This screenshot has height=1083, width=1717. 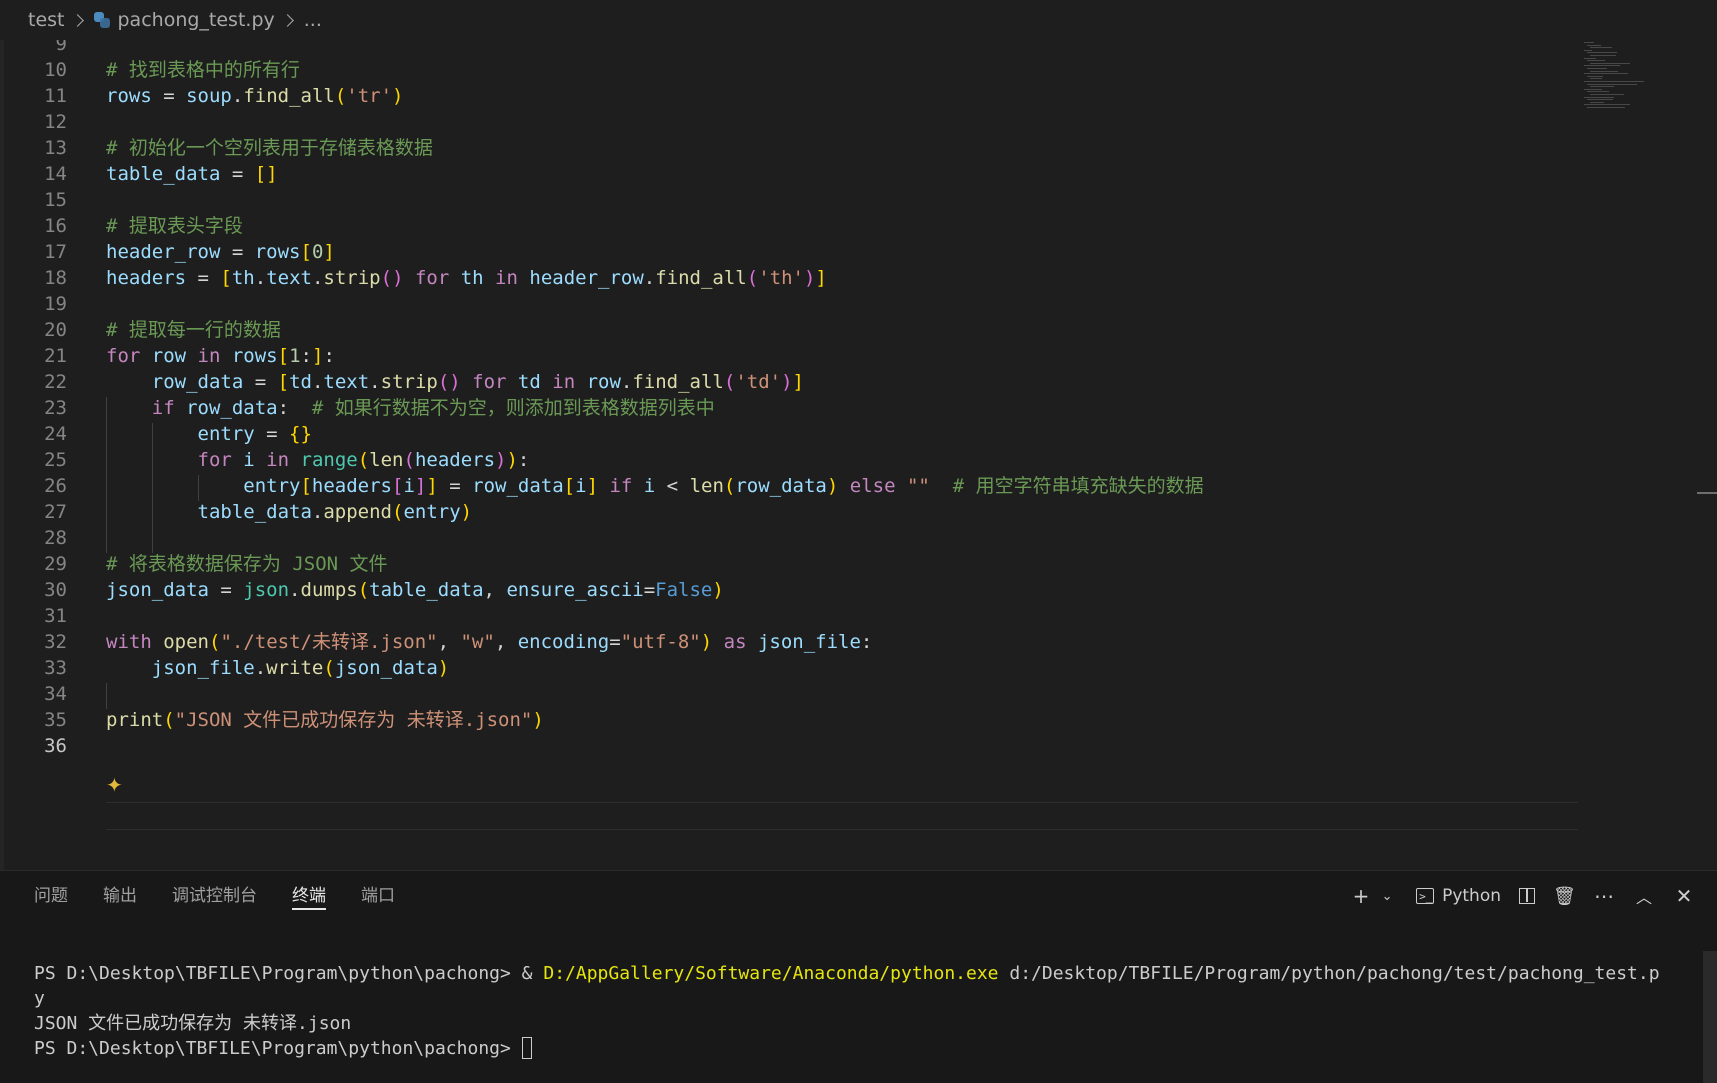 I want to click on python-file-icon, so click(x=101, y=20).